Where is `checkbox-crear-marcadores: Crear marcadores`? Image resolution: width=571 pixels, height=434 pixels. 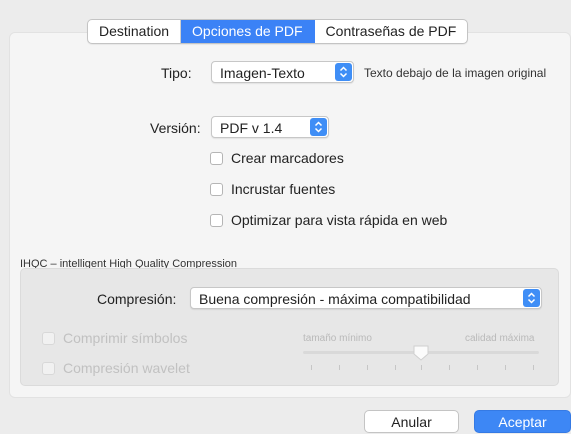
checkbox-crear-marcadores: Crear marcadores is located at coordinates (277, 158).